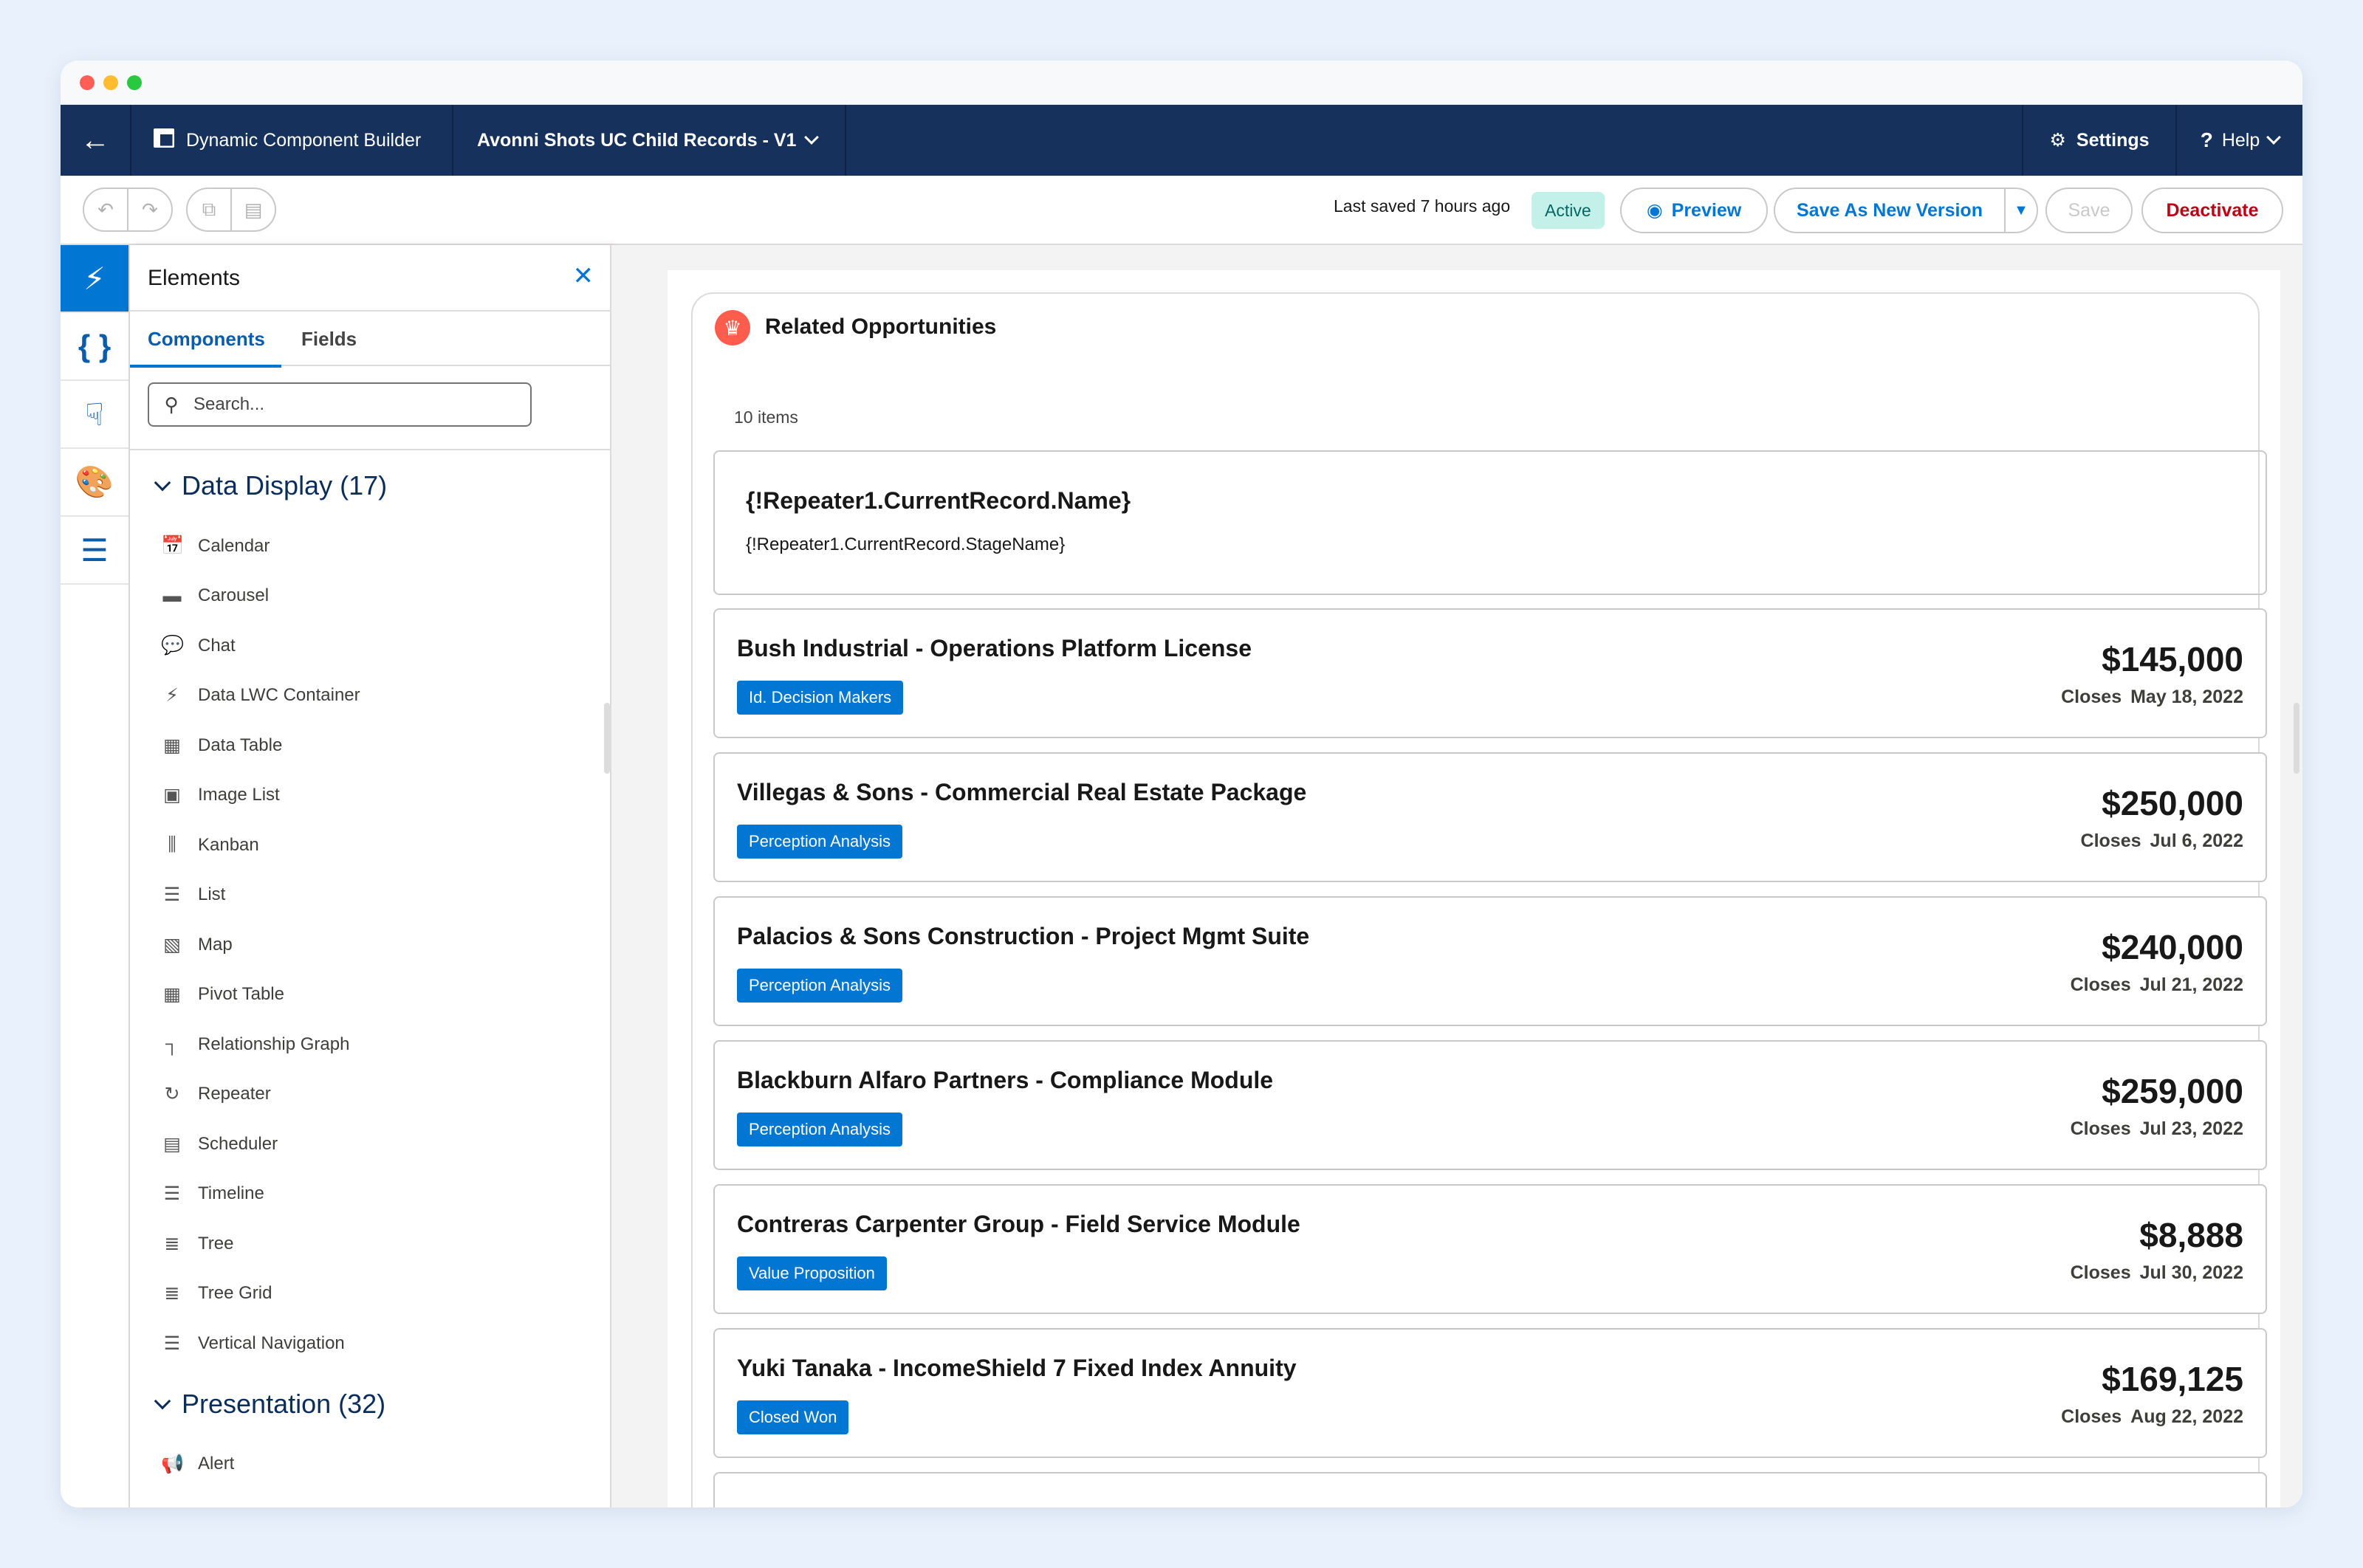  I want to click on record-switcher: Avonni Shots UC Child Records - V1, so click(649, 140).